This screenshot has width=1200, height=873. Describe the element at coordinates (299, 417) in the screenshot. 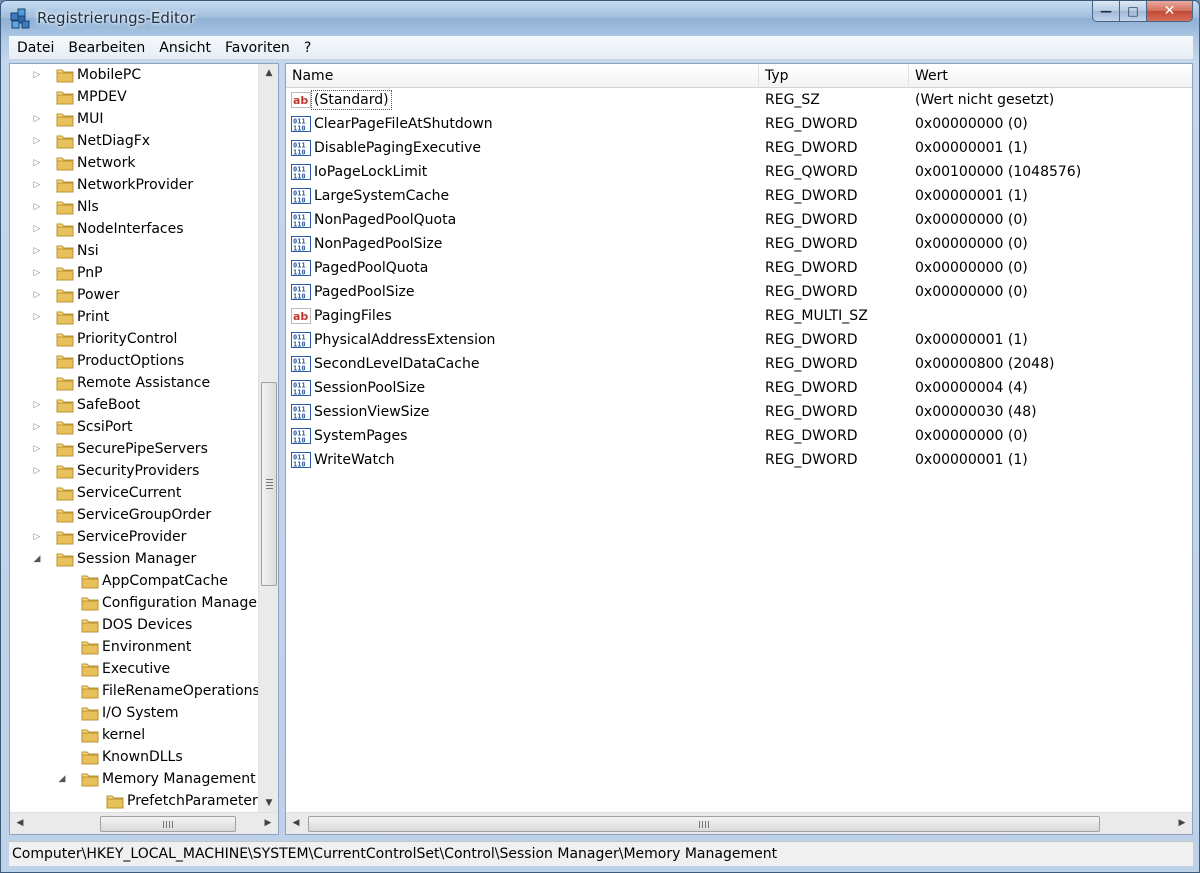

I see `svg-text: 110` at that location.